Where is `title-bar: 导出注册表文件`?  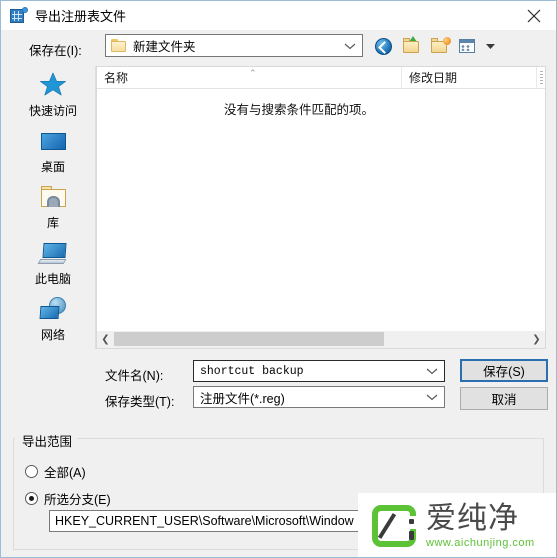 title-bar: 导出注册表文件 is located at coordinates (278, 15).